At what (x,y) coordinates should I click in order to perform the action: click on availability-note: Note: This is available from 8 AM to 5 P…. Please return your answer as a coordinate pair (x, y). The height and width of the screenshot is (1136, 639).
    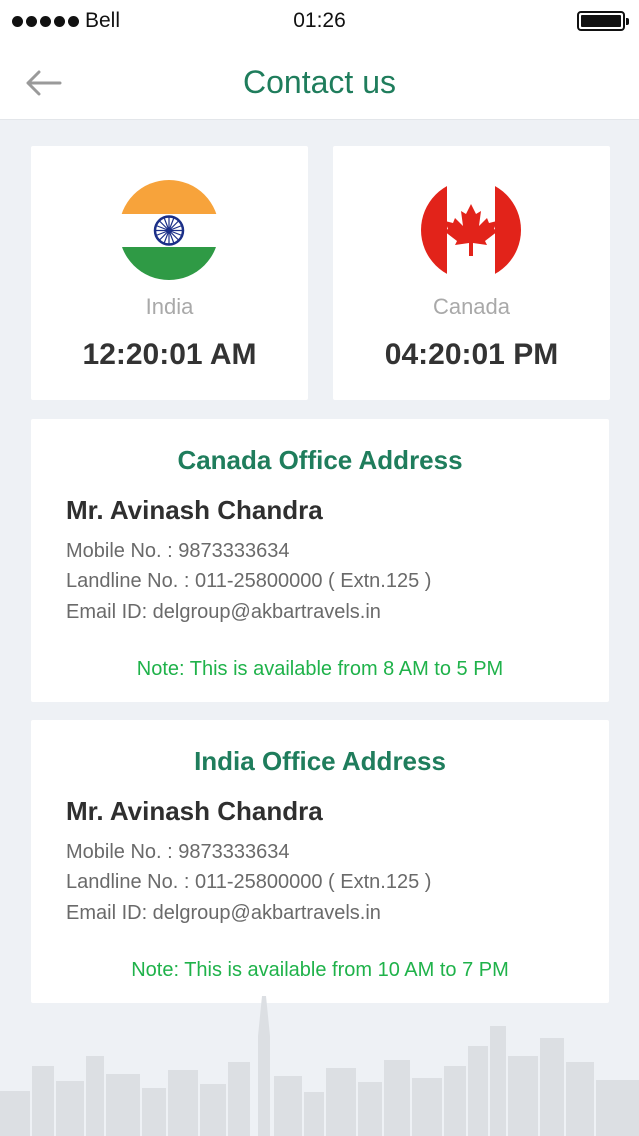
    Looking at the image, I should click on (320, 669).